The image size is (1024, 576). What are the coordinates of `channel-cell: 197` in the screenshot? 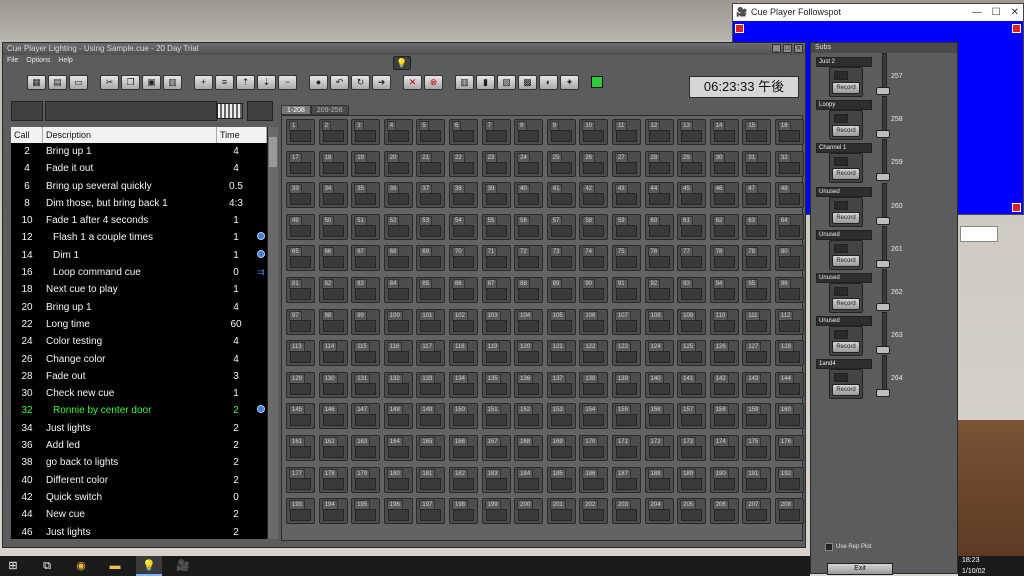 It's located at (431, 511).